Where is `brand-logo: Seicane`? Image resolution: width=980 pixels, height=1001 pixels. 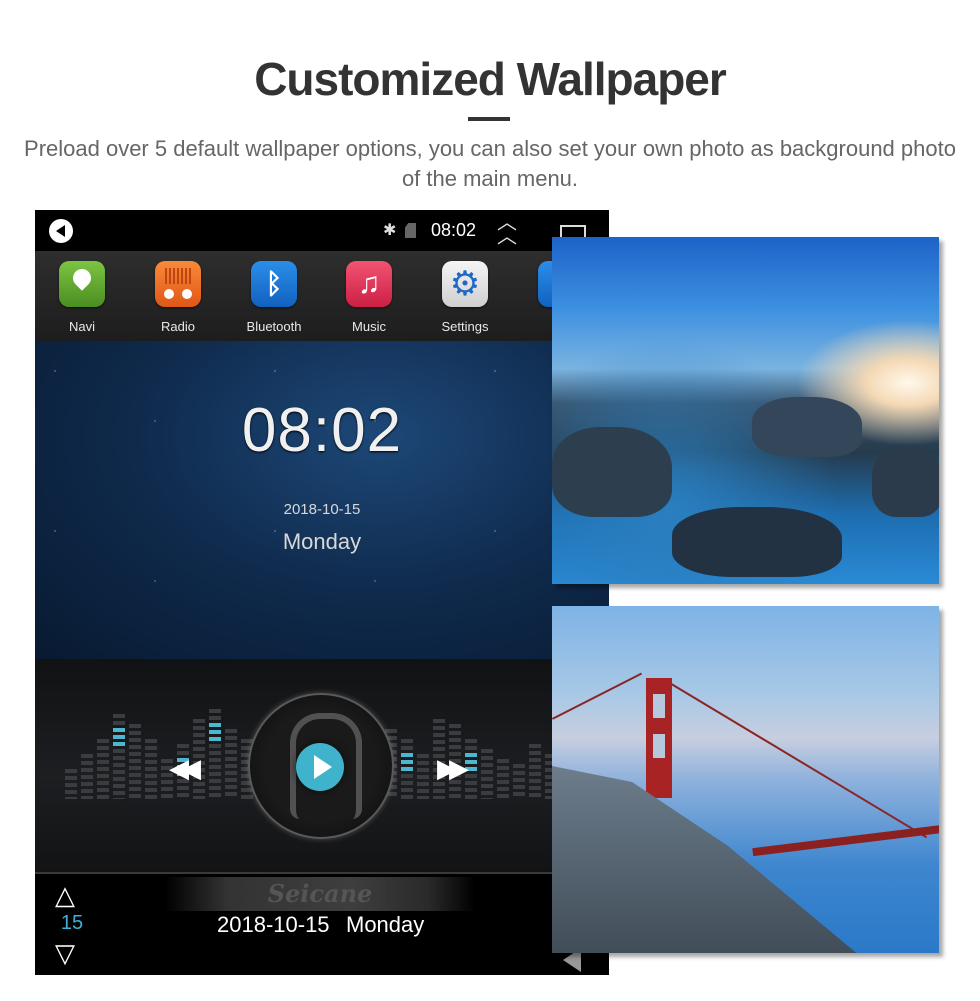 brand-logo: Seicane is located at coordinates (320, 893).